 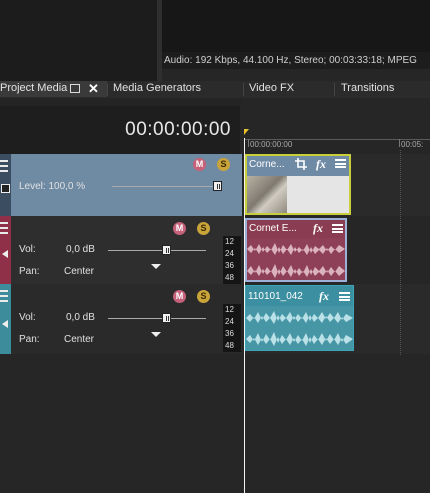 What do you see at coordinates (75, 88) in the screenshot?
I see `window-restore-icon` at bounding box center [75, 88].